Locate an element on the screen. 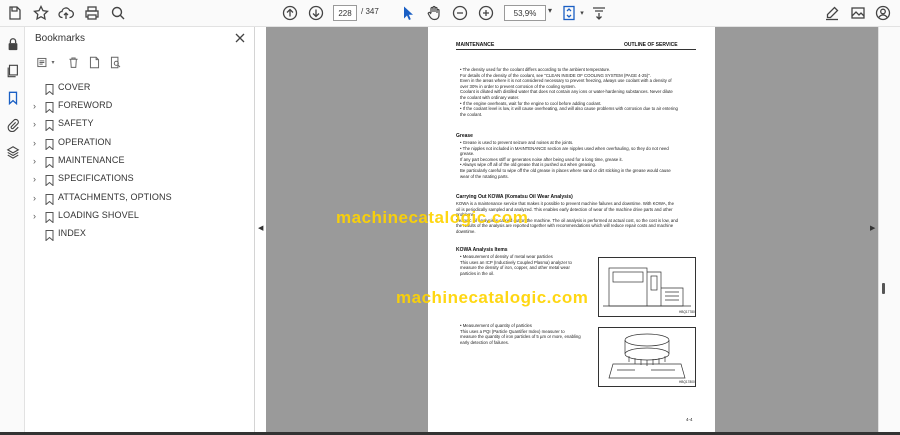 Image resolution: width=900 pixels, height=435 pixels. text-line: particles in the oil. is located at coordinates (477, 273).